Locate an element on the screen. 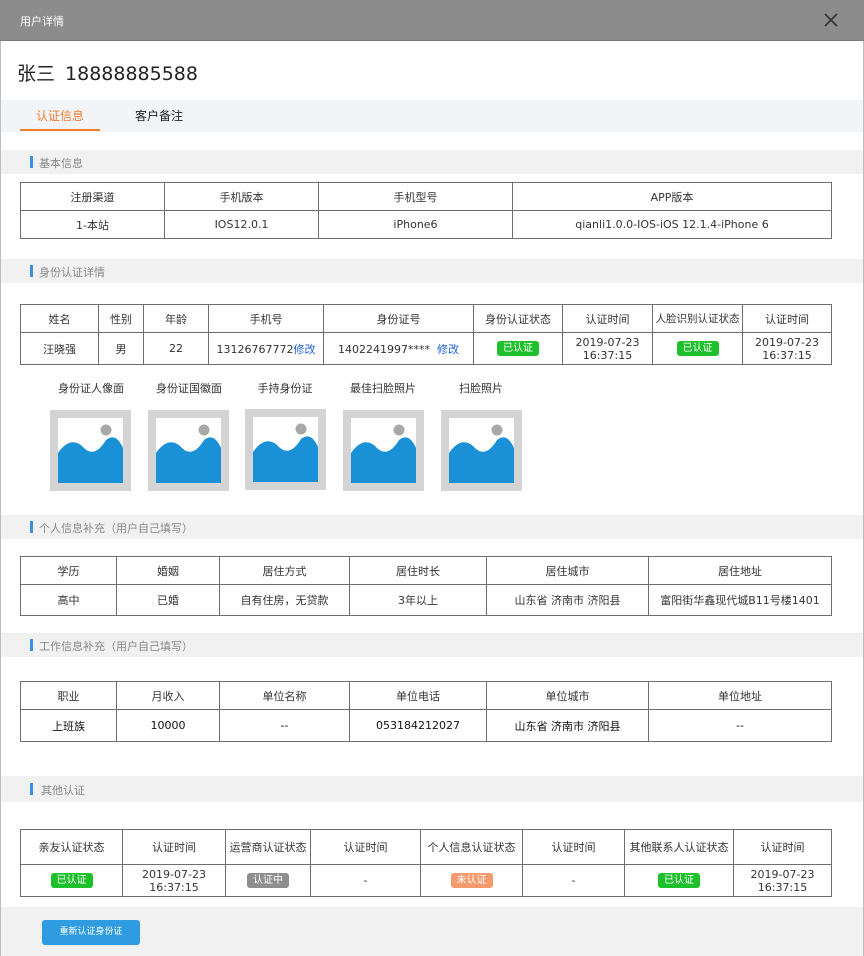  dialog-titlebar: 用户详情 is located at coordinates (432, 20).